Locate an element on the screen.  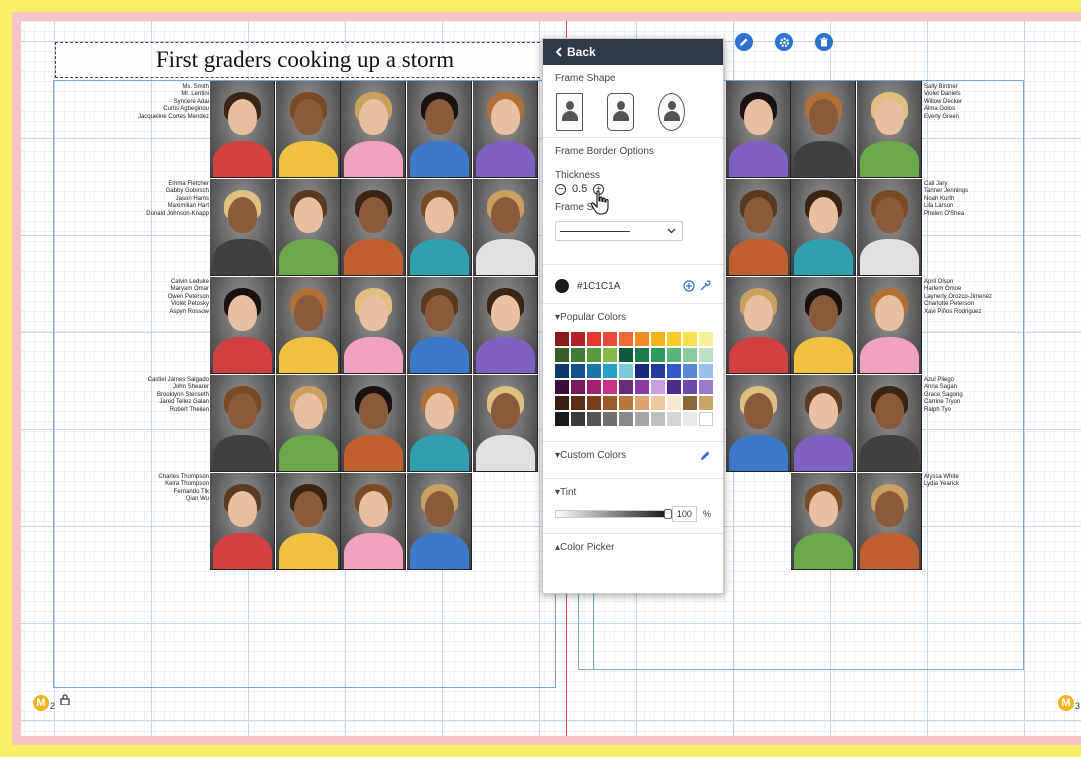
eyedropper-icon is located at coordinates (705, 286).